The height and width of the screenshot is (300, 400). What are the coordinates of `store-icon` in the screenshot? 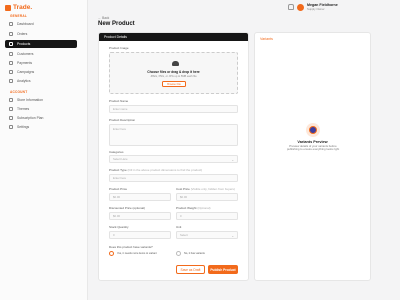 It's located at (11, 100).